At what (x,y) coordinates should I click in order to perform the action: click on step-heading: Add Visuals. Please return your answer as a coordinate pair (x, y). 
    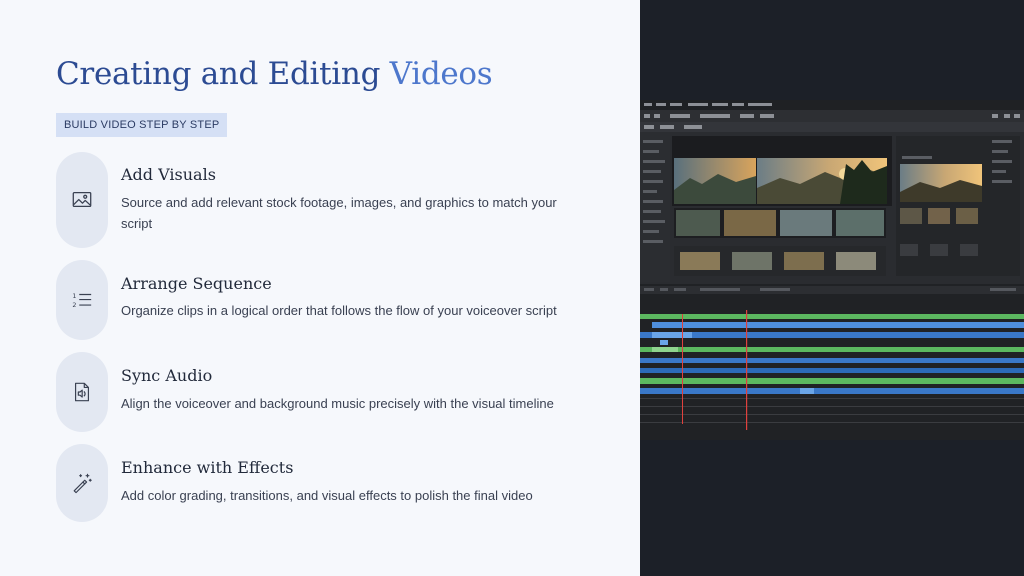
    Looking at the image, I should click on (168, 174).